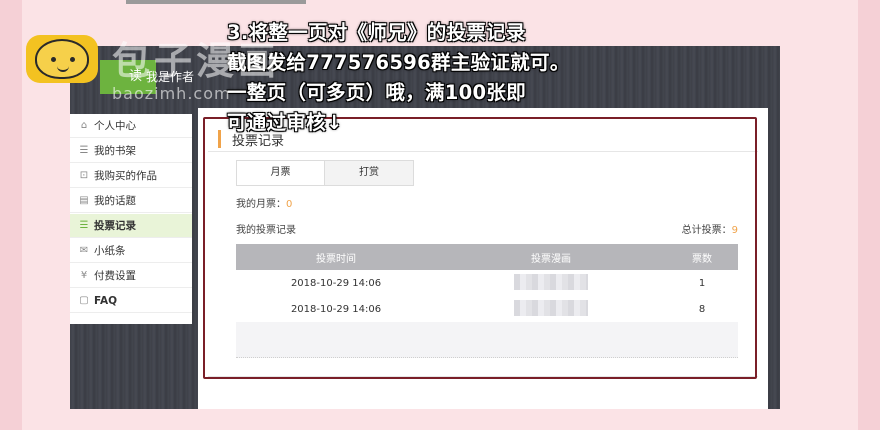 This screenshot has width=880, height=430. What do you see at coordinates (84, 300) in the screenshot?
I see `faq-icon: ▢` at bounding box center [84, 300].